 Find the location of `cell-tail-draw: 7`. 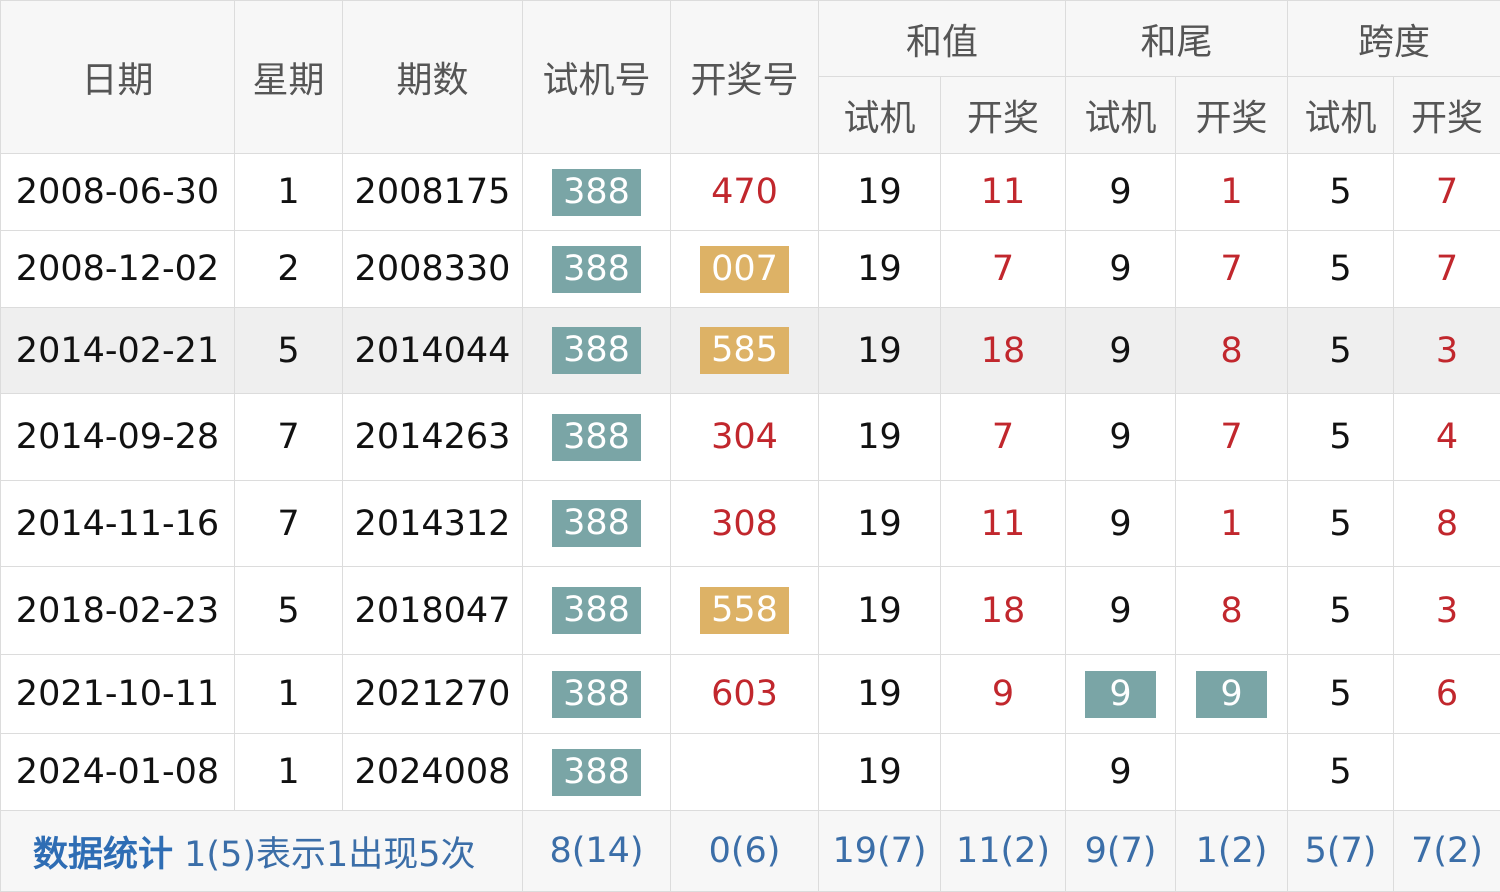

cell-tail-draw: 7 is located at coordinates (1232, 437).